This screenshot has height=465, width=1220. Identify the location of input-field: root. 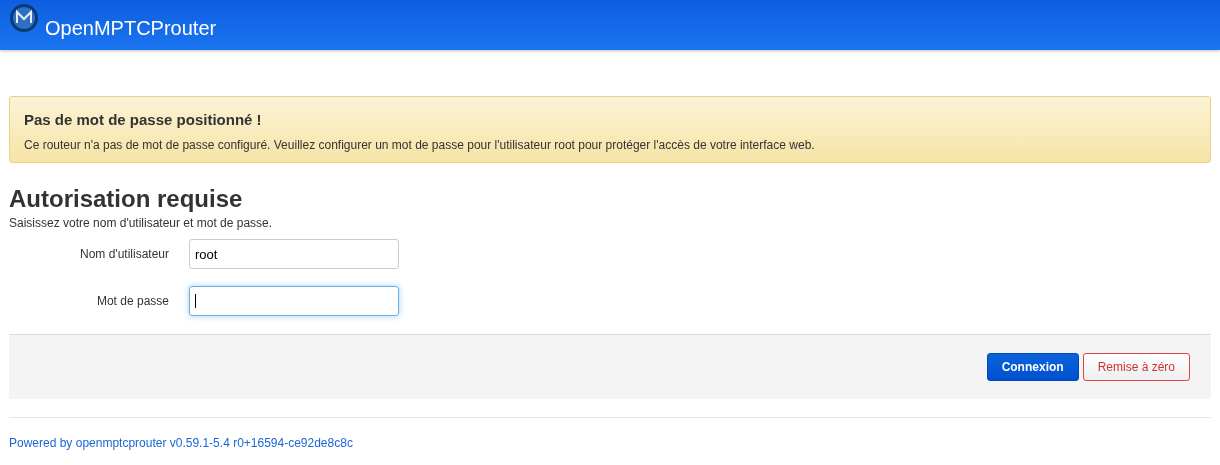
(294, 254).